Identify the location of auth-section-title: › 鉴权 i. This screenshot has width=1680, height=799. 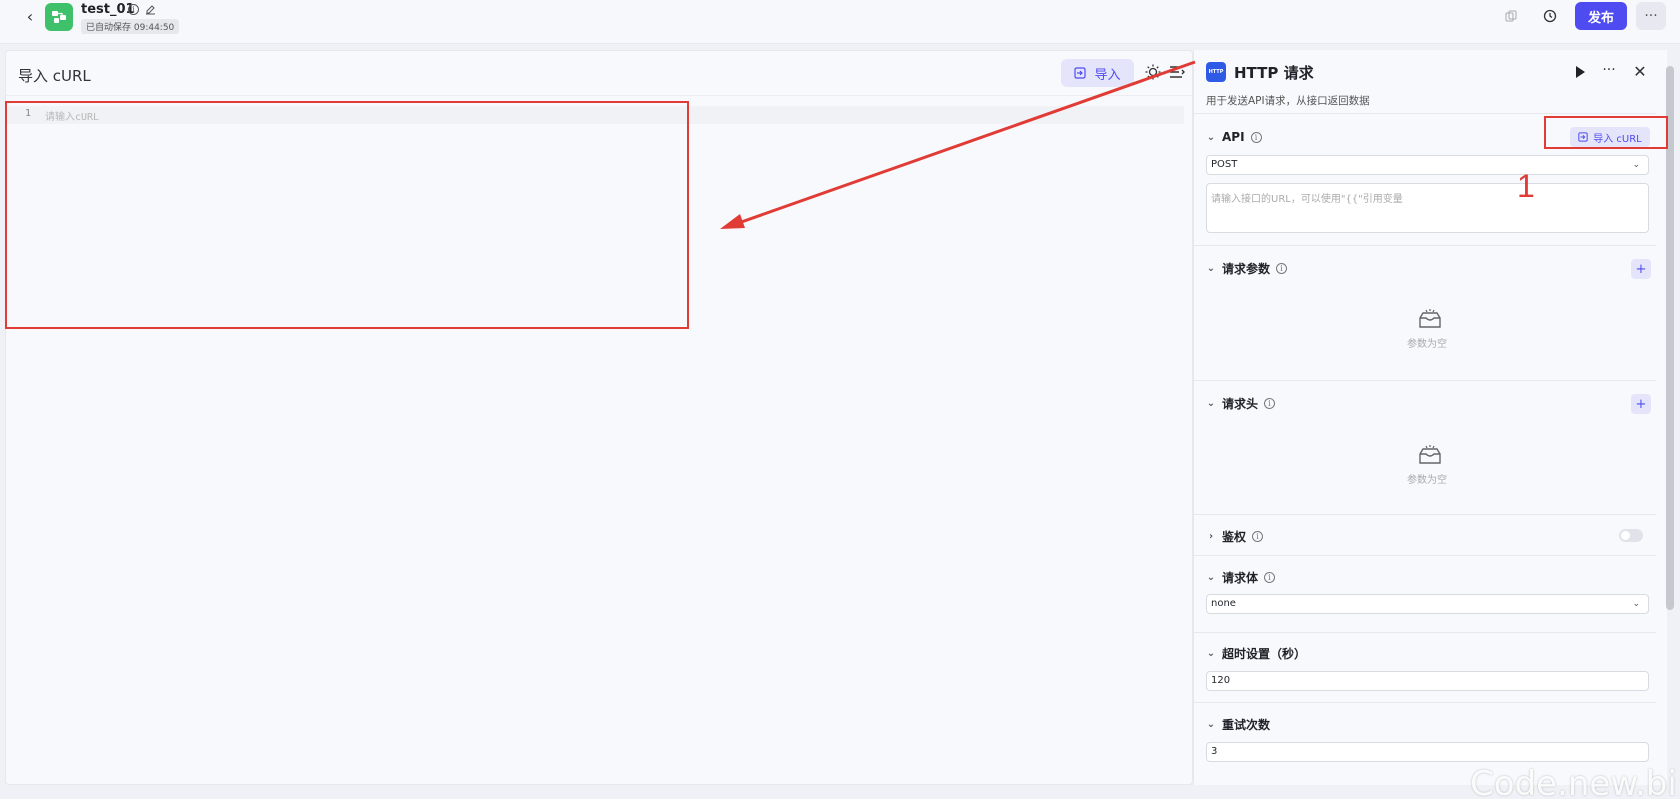
(1235, 536).